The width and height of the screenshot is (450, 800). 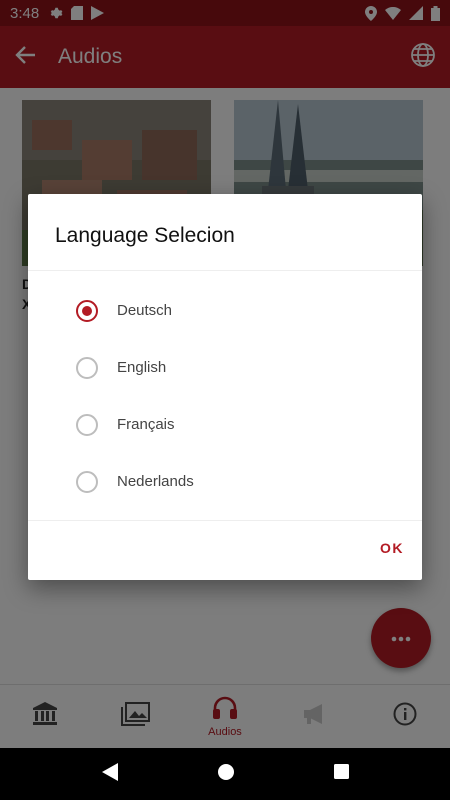 What do you see at coordinates (225, 367) in the screenshot?
I see `language-option-english: English` at bounding box center [225, 367].